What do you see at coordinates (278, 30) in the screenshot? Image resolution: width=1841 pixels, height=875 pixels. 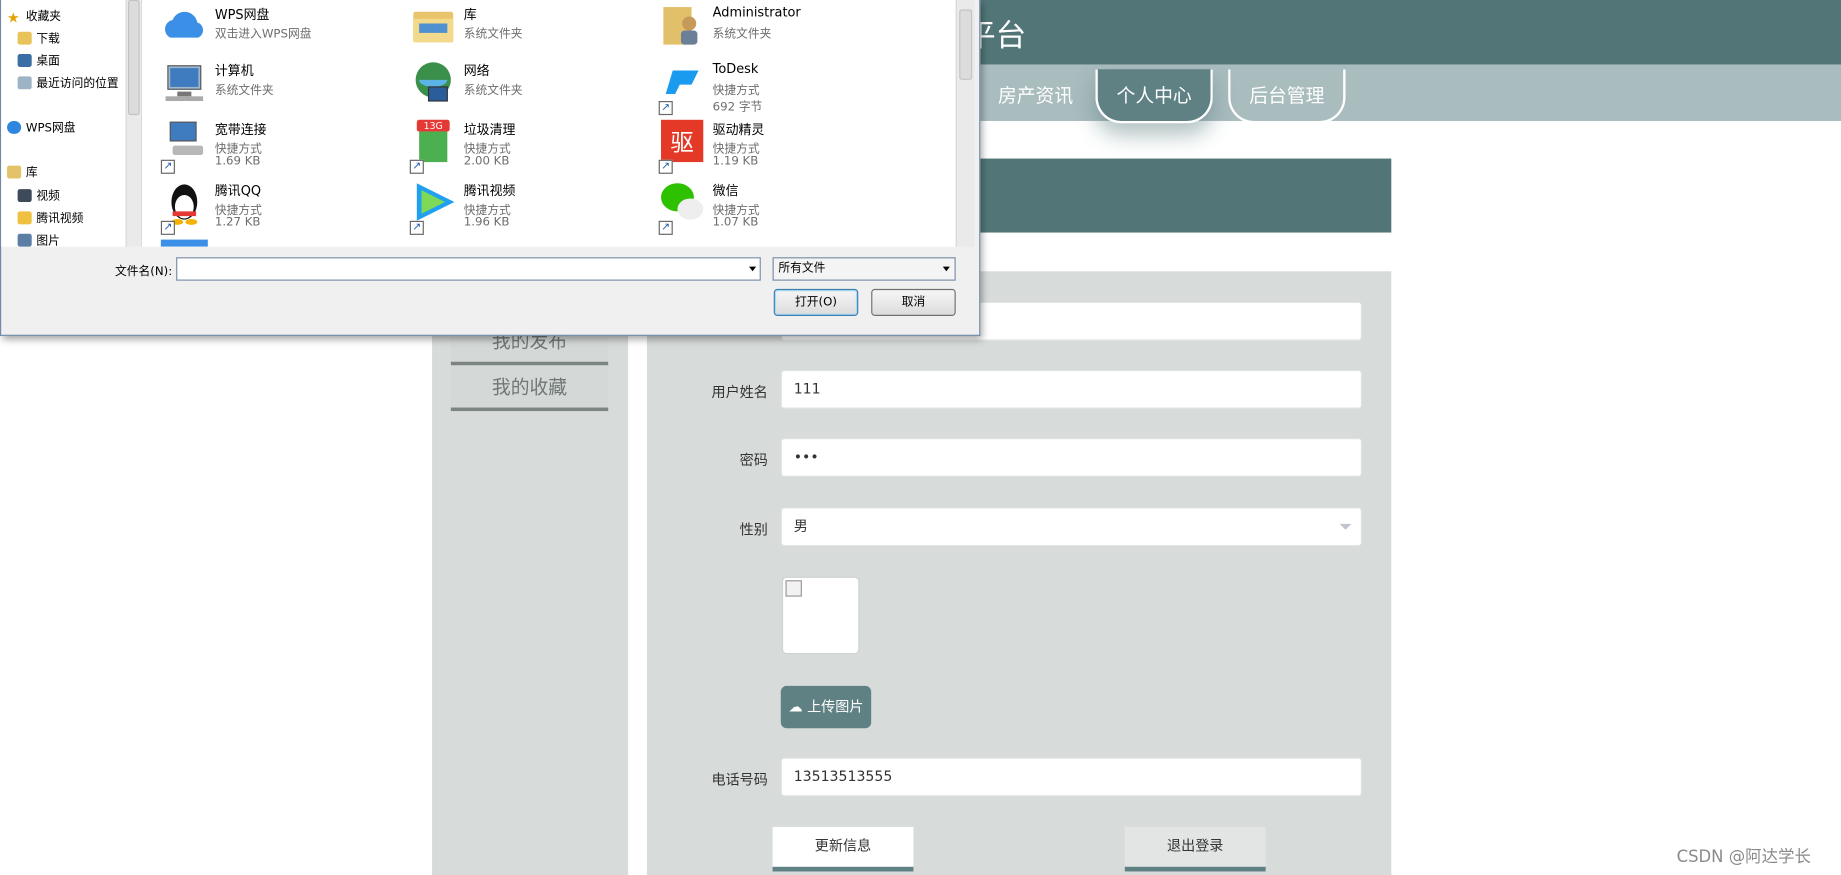 I see `file-item-wps-cloud: WPS网盘 双击进入WPS网盘` at bounding box center [278, 30].